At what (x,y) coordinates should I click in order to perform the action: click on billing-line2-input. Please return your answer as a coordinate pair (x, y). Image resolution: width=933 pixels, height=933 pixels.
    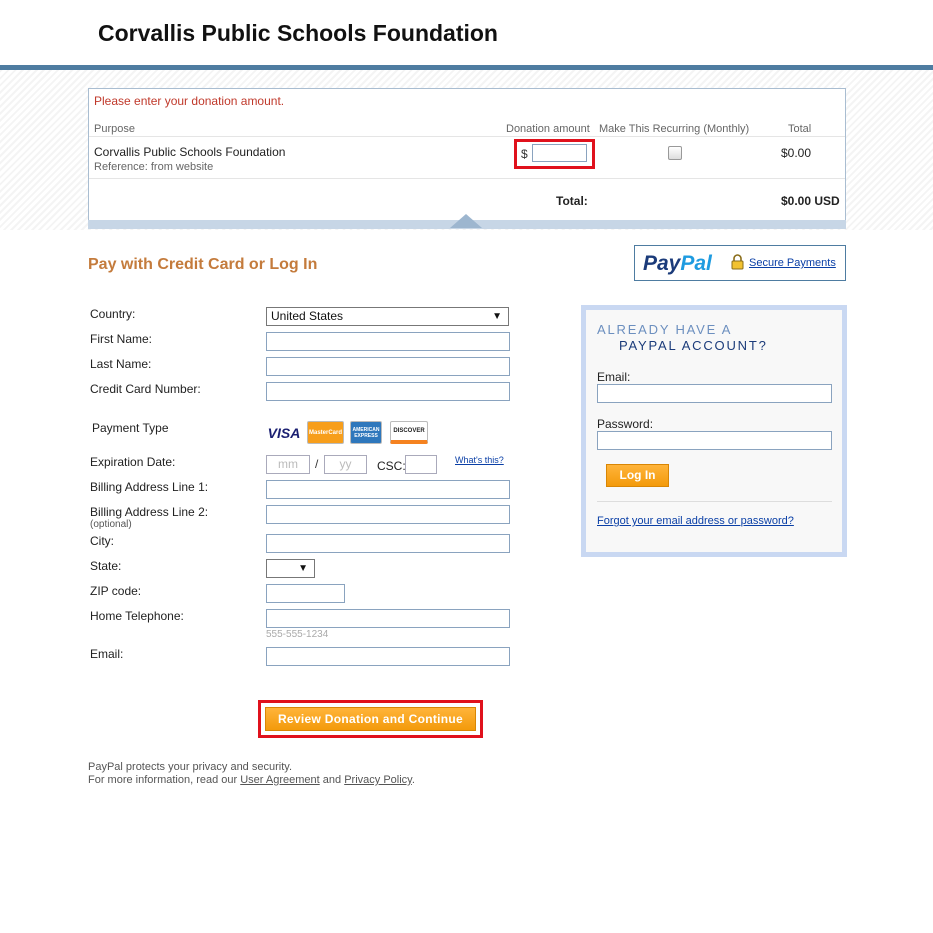
    Looking at the image, I should click on (388, 514).